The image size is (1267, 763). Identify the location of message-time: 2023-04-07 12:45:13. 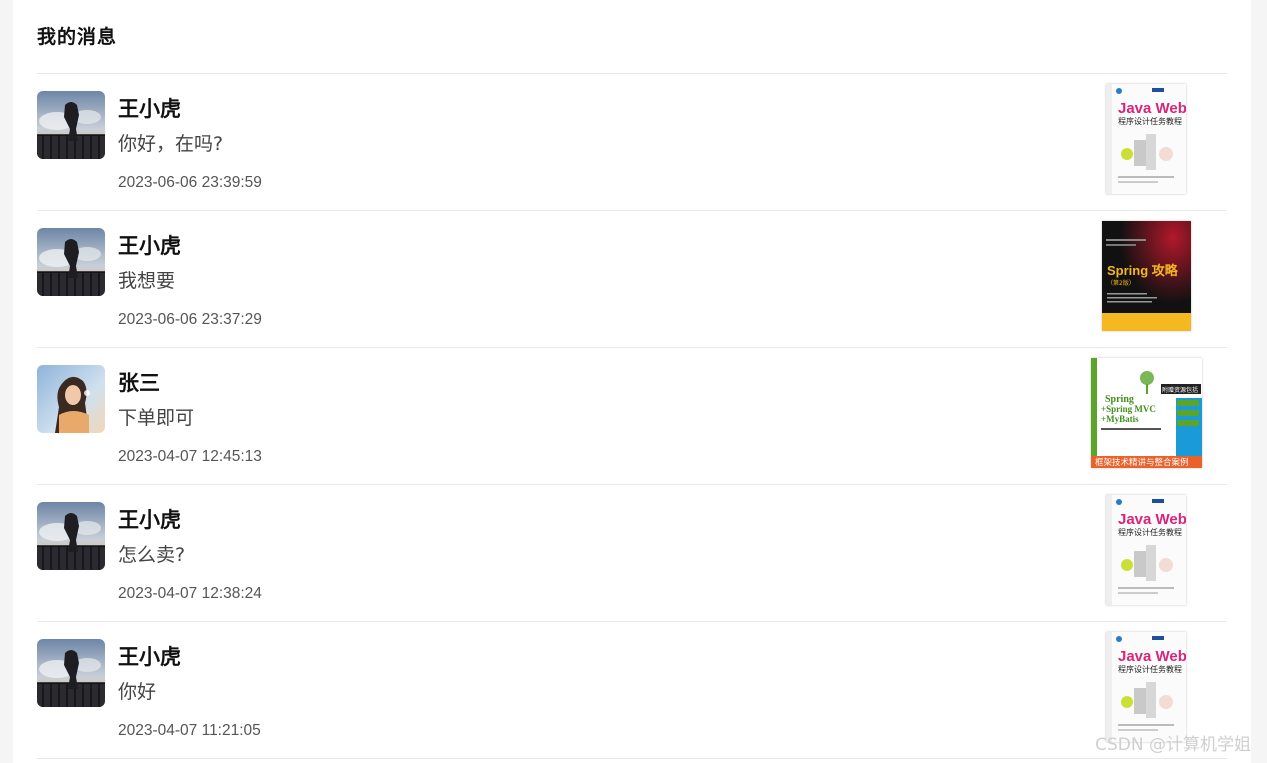
(190, 456).